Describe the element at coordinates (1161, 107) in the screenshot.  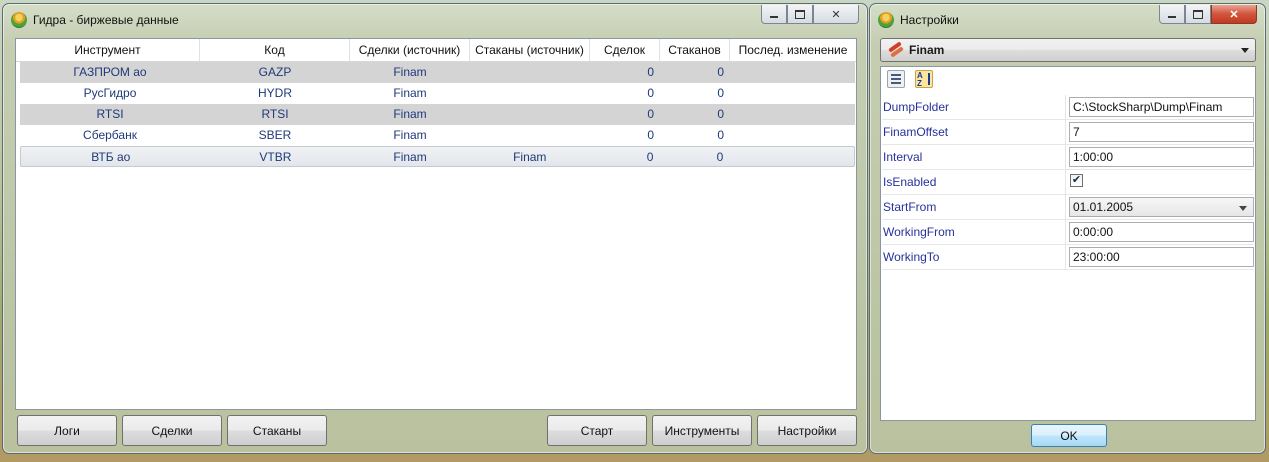
I see `dumpfolder-field: C:\StockSharp\Dump\Finam` at that location.